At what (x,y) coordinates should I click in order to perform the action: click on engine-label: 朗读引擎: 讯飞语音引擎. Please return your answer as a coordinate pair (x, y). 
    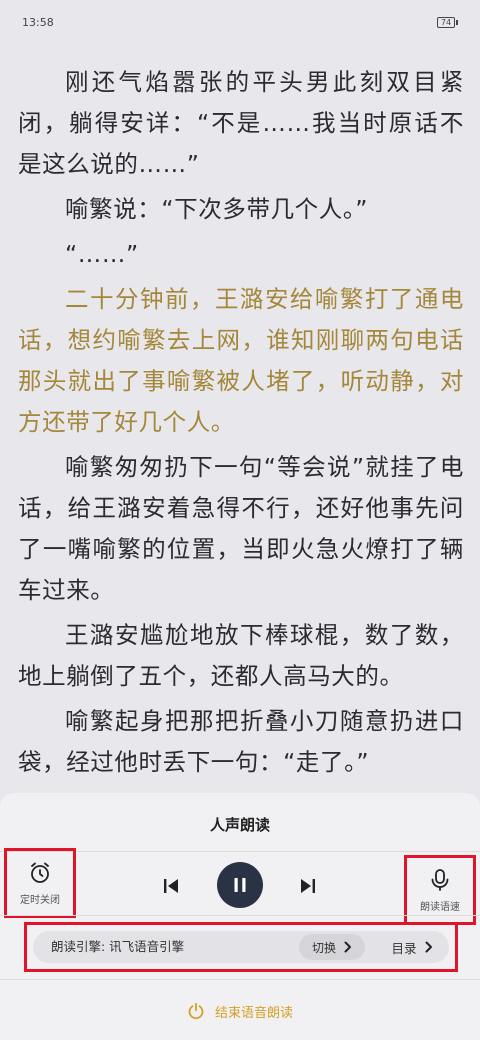
    Looking at the image, I should click on (118, 946).